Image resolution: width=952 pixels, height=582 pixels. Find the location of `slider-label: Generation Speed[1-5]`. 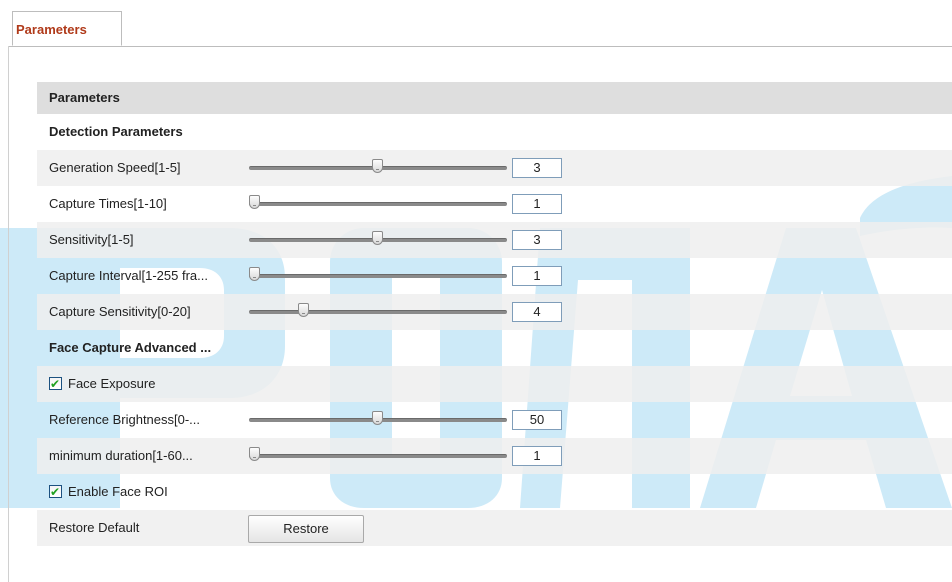

slider-label: Generation Speed[1-5] is located at coordinates (115, 167).